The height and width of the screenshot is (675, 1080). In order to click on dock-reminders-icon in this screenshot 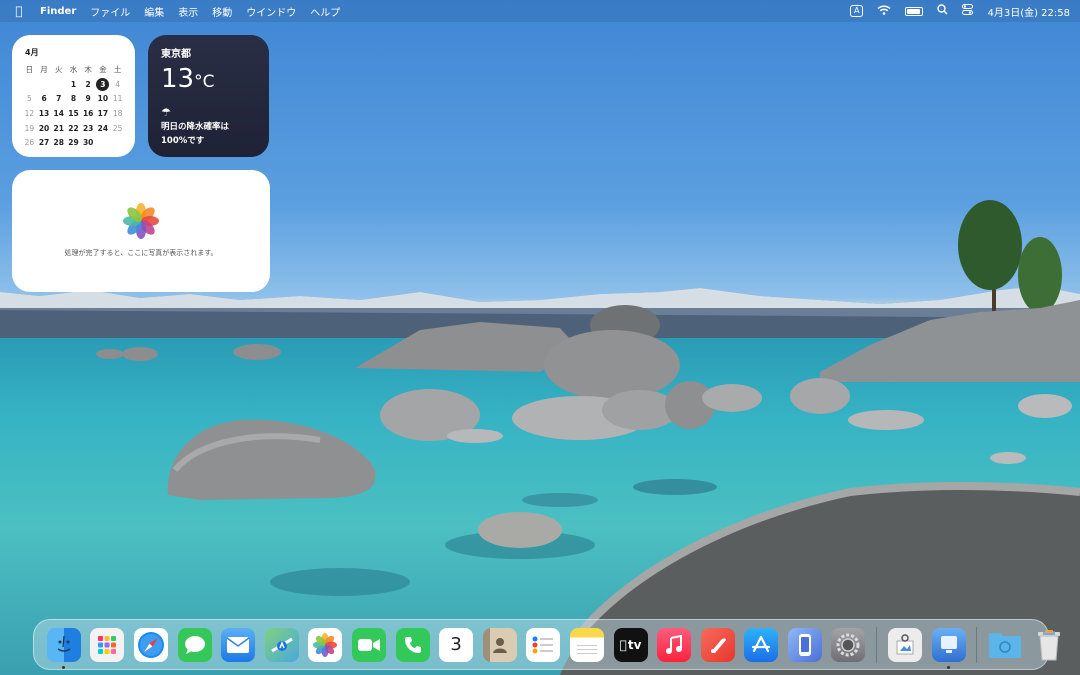, I will do `click(543, 644)`.